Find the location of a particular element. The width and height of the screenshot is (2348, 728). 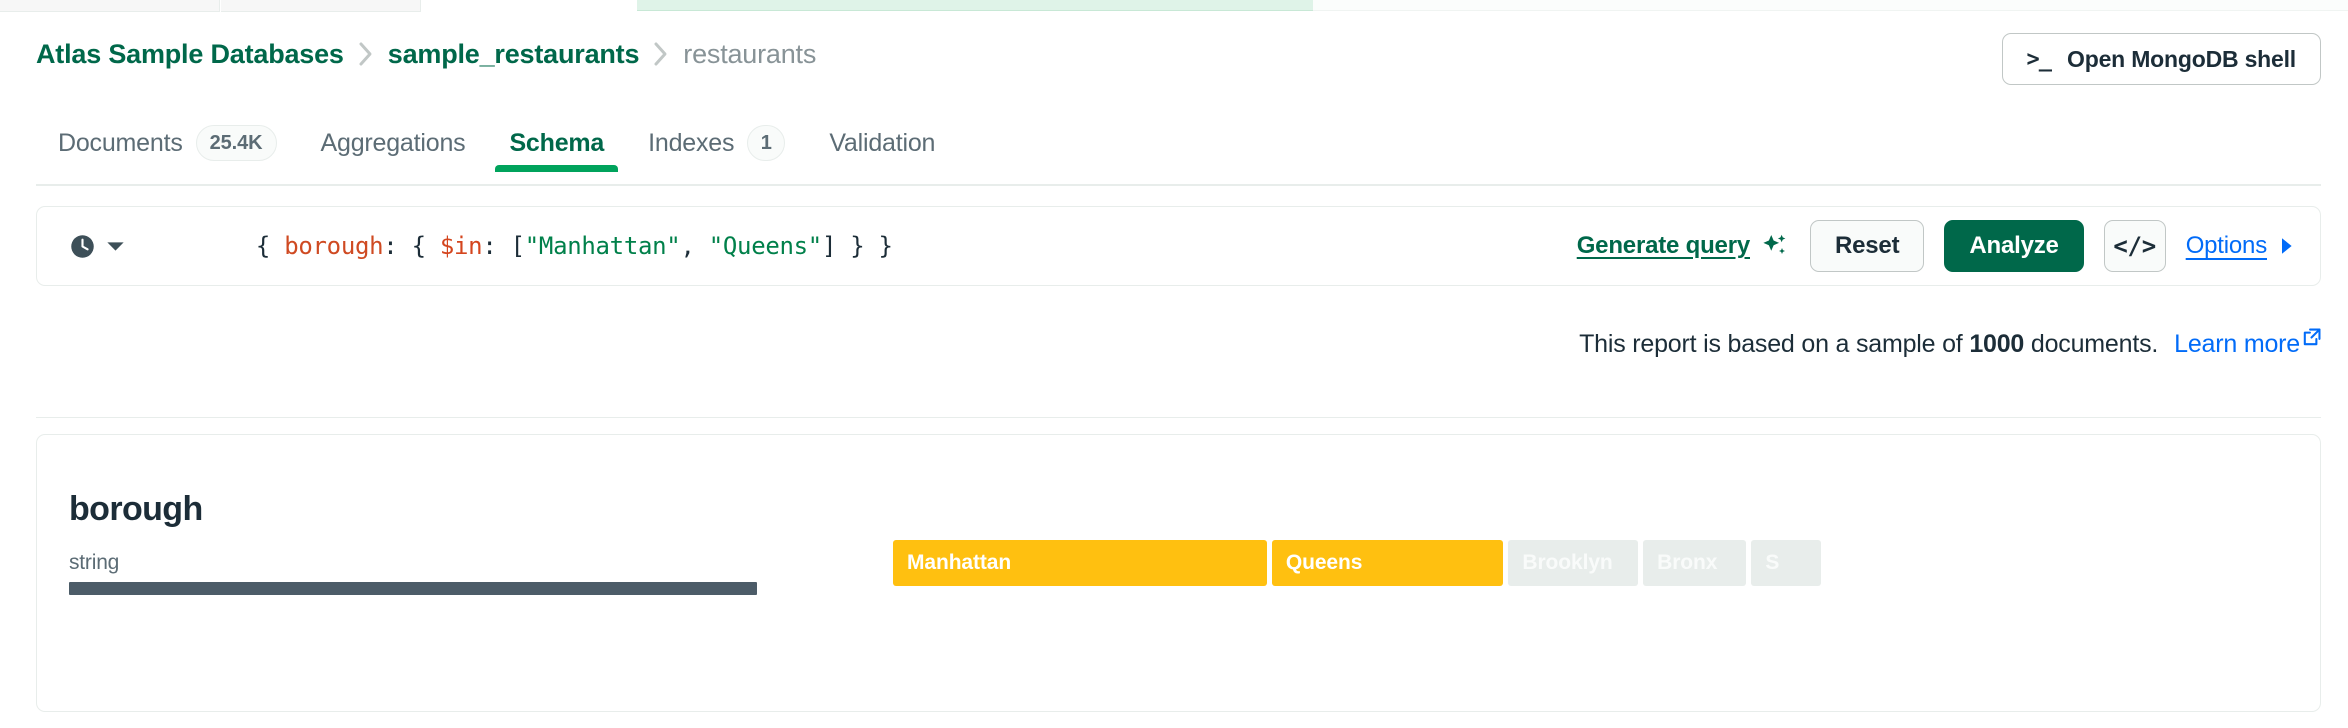

value-bar-label: Queens is located at coordinates (1324, 562).